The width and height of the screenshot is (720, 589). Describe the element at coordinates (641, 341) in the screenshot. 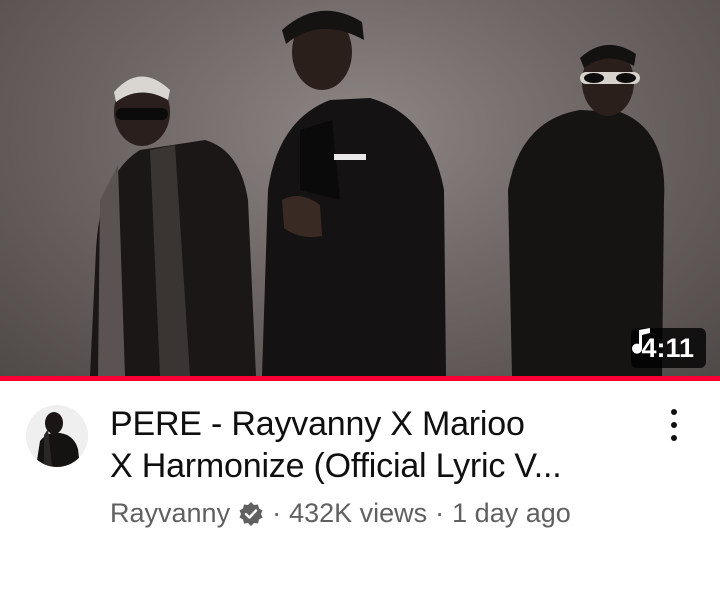

I see `music-note-icon` at that location.